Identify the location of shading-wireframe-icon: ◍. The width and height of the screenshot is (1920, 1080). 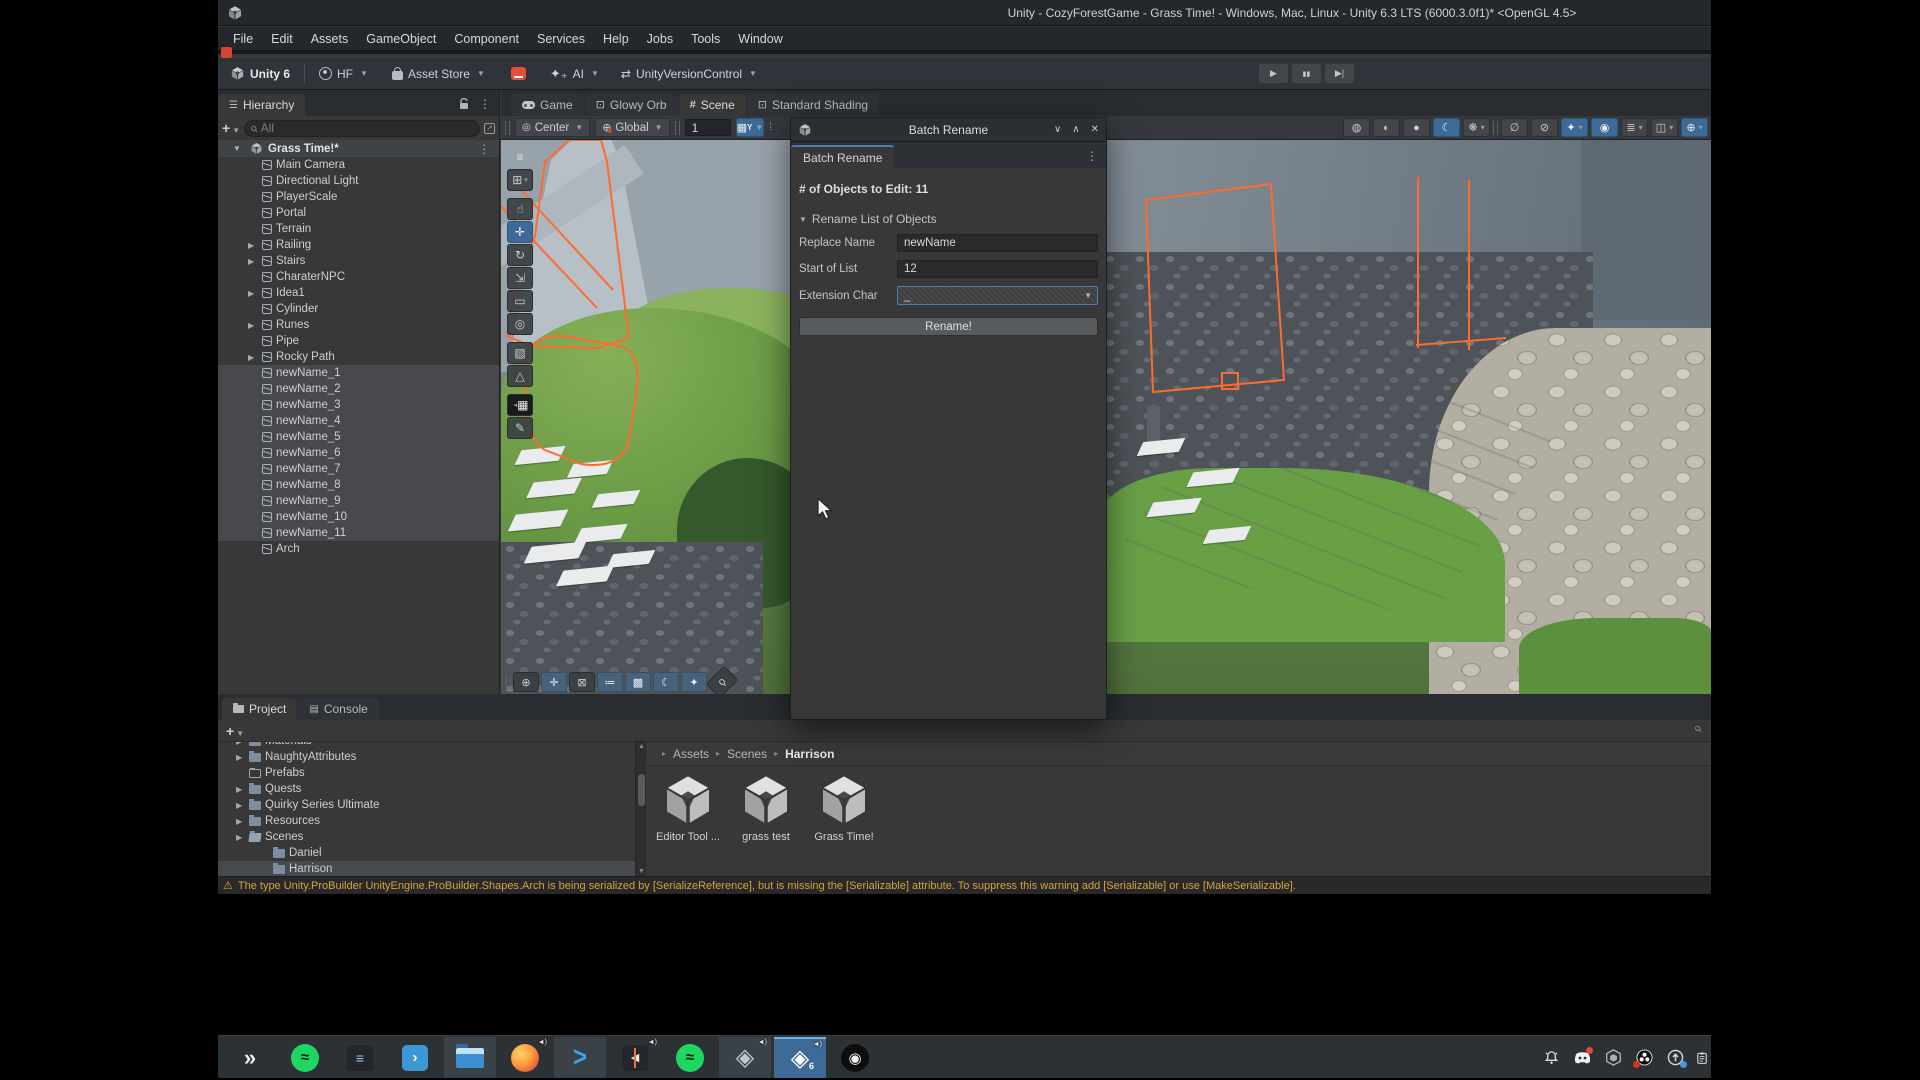
(1356, 127).